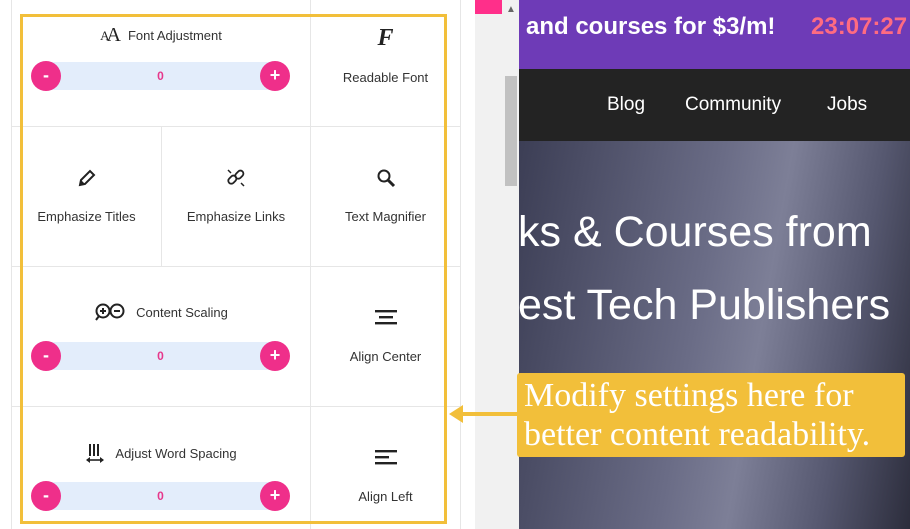  I want to click on promo-banner: and courses for $3/m! 23:07:27, so click(714, 34).